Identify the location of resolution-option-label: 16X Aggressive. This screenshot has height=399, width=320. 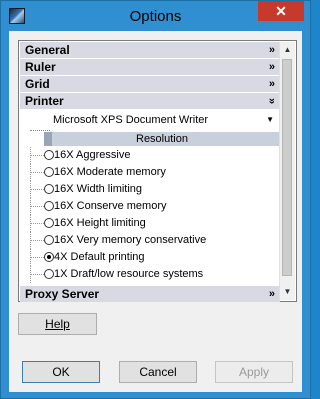
(92, 155).